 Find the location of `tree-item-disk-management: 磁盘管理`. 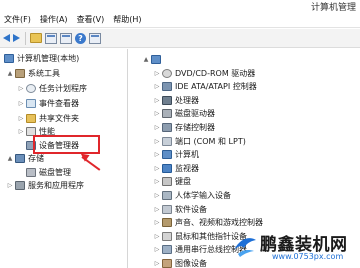

tree-item-disk-management: 磁盘管理 is located at coordinates (48, 172).